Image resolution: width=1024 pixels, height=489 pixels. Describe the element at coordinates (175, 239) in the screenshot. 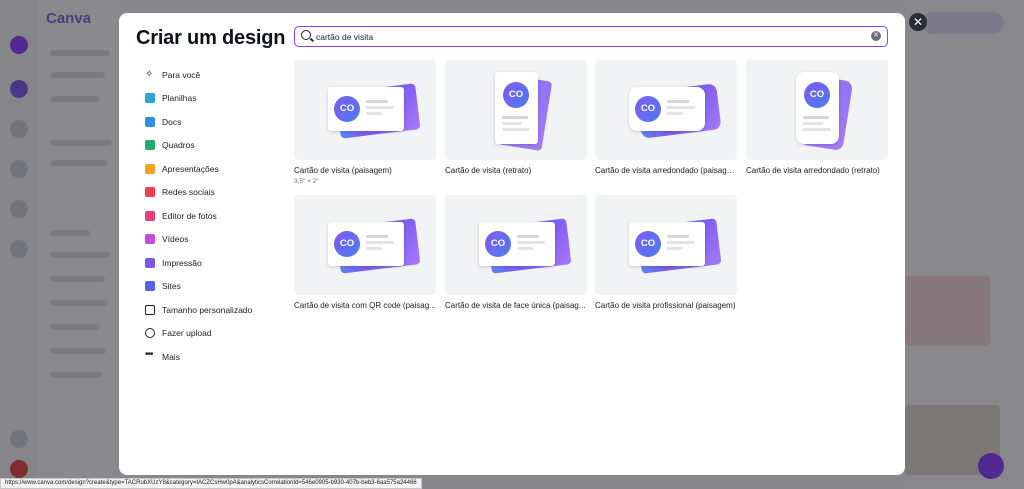

I see `category-label: Vídeos` at that location.